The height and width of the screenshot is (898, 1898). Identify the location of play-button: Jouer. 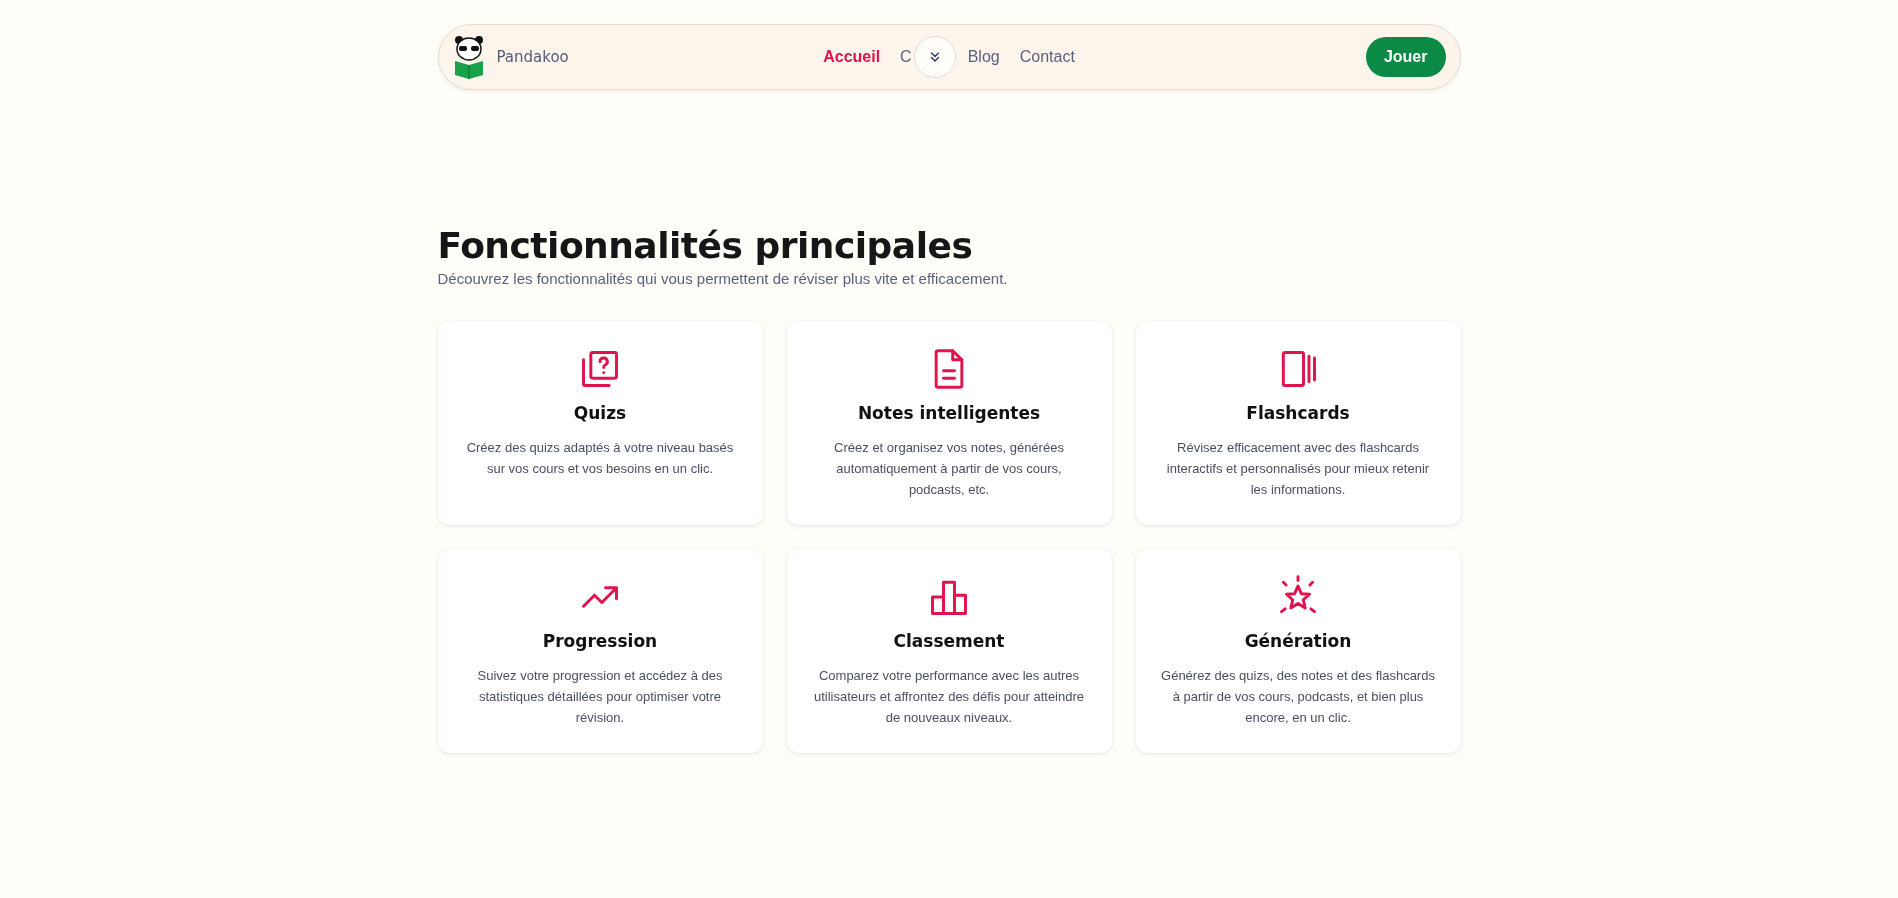
(1405, 57).